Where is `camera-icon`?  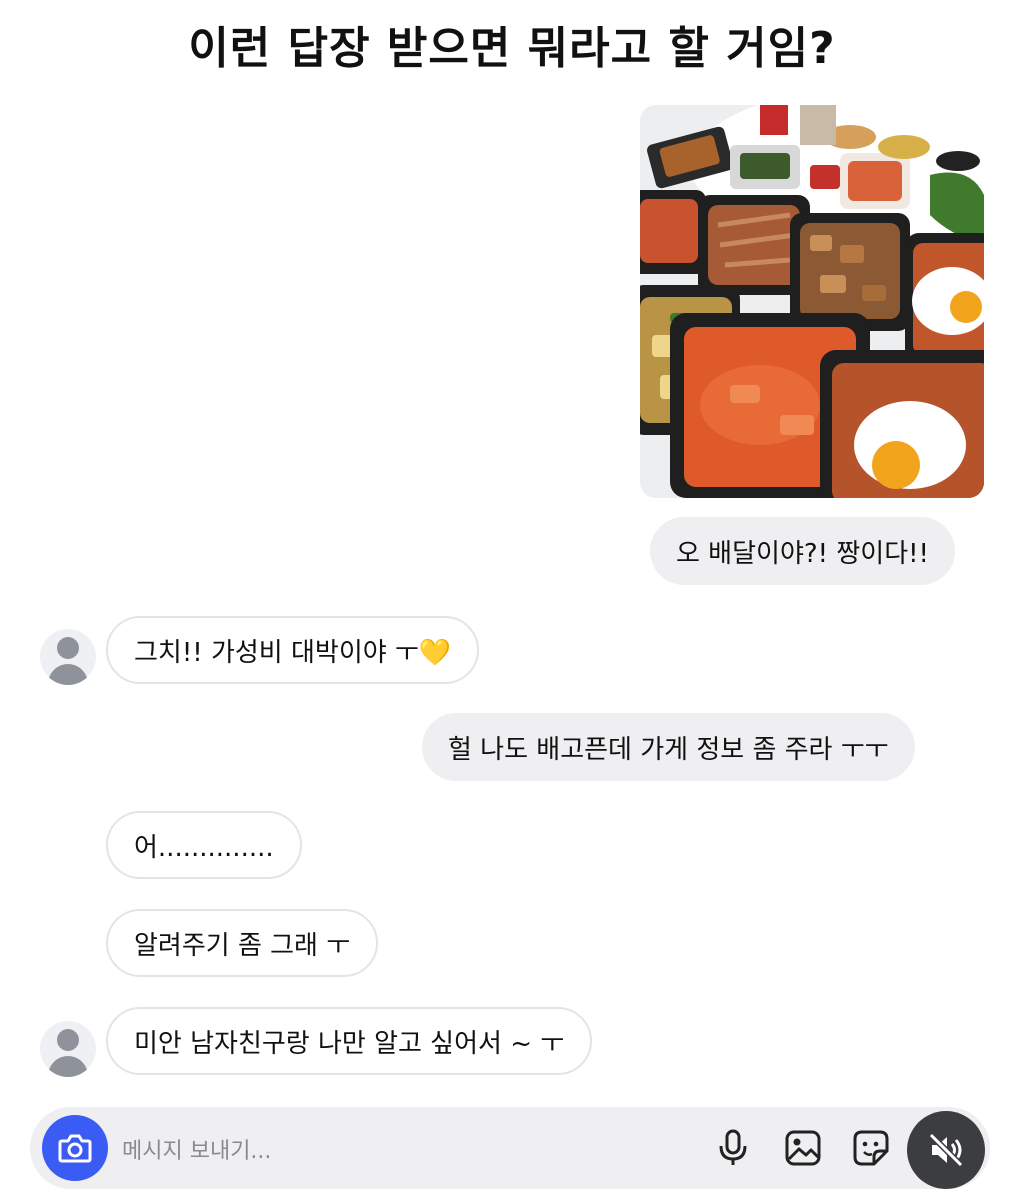 camera-icon is located at coordinates (75, 1148).